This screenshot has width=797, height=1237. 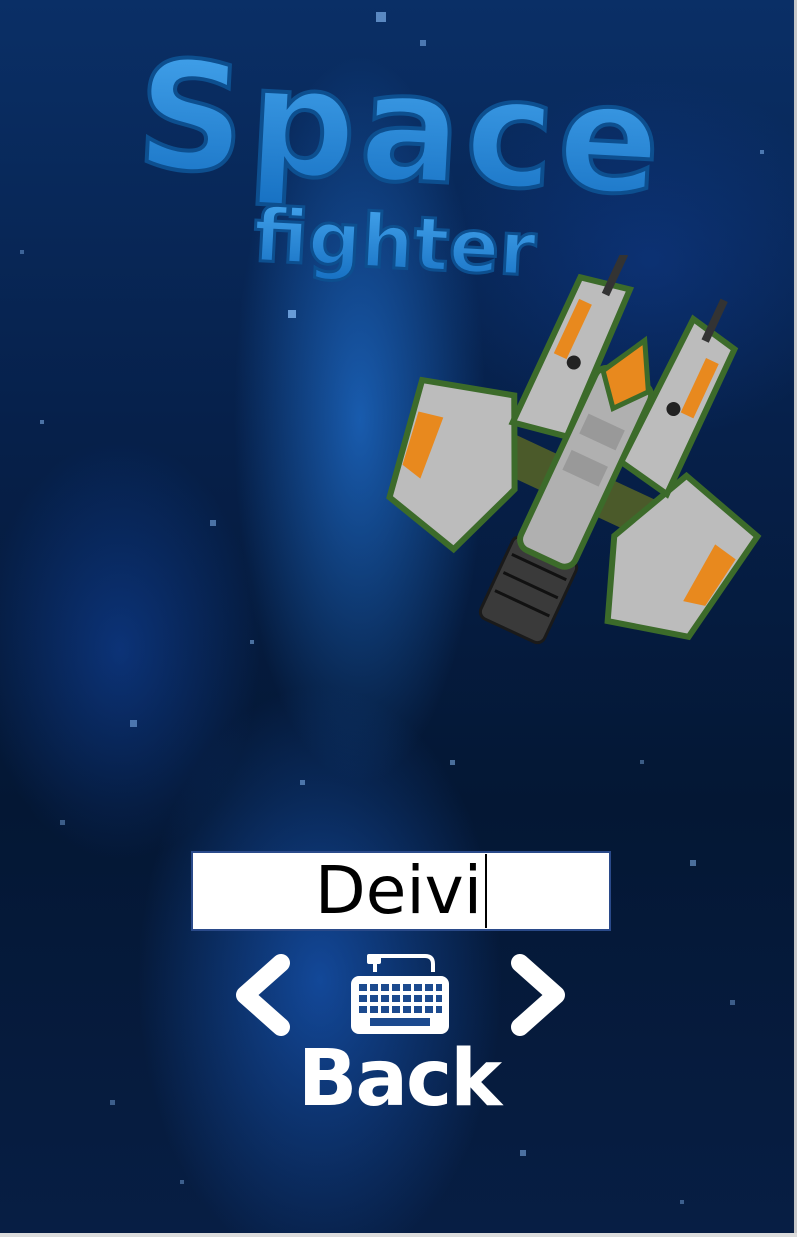 I want to click on chevron-left-icon, so click(x=263, y=995).